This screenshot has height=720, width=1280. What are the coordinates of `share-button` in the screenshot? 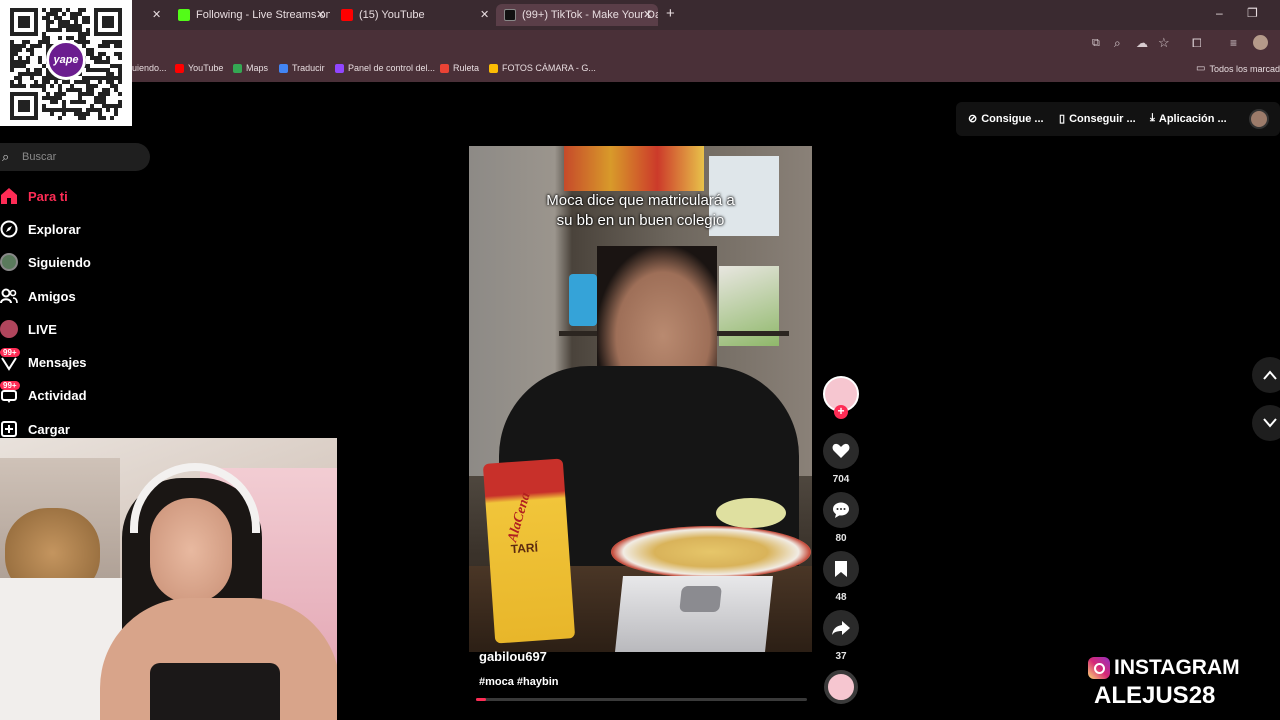 It's located at (841, 628).